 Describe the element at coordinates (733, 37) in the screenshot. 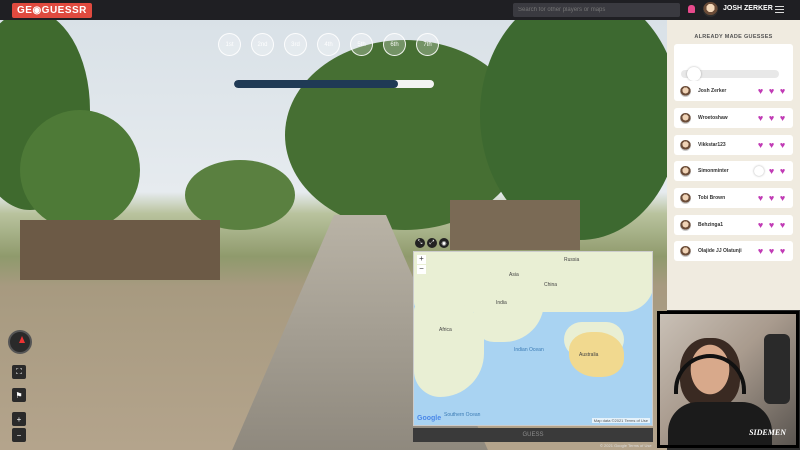

I see `panel-title: ALREADY MADE GUESSES` at that location.